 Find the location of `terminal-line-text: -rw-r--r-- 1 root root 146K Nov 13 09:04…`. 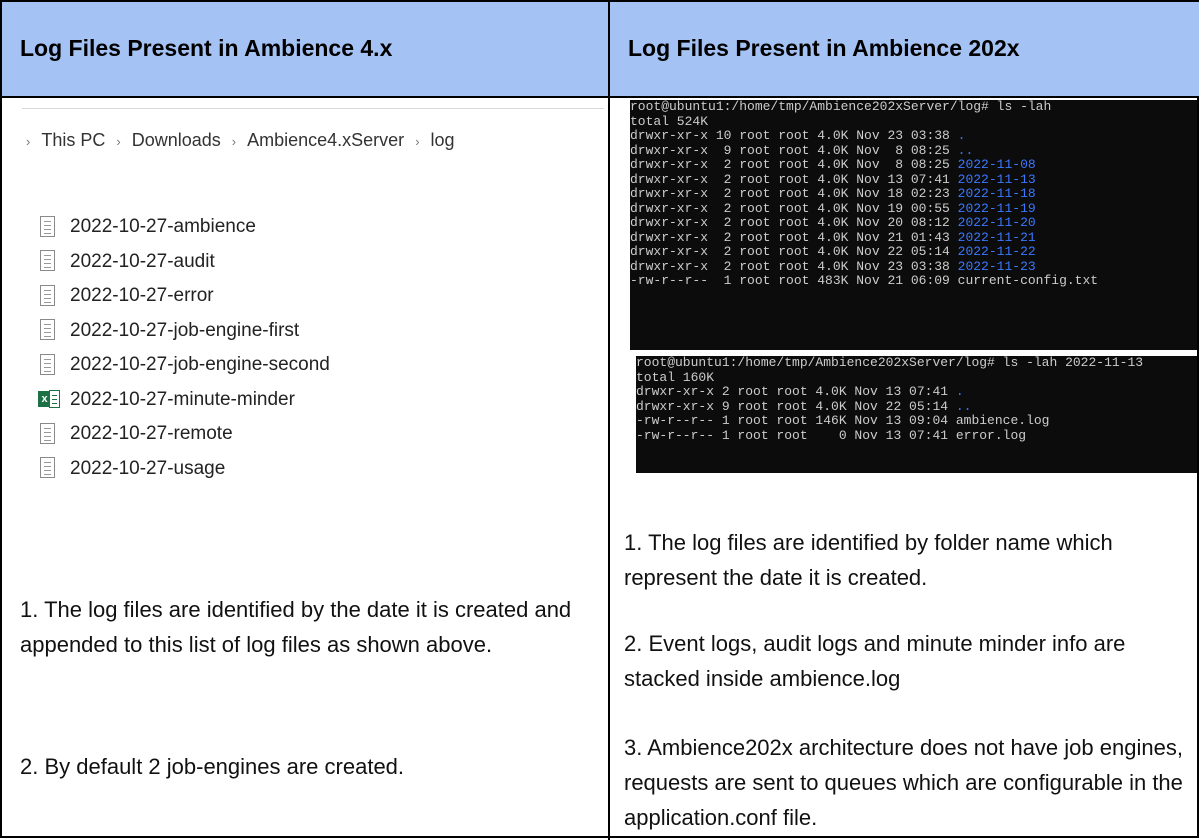

terminal-line-text: -rw-r--r-- 1 root root 146K Nov 13 09:04… is located at coordinates (843, 420).